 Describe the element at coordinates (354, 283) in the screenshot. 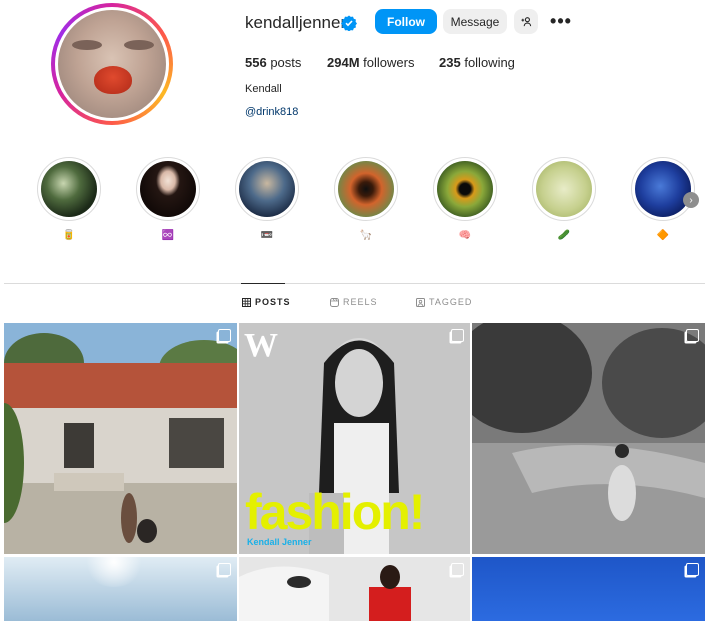

I see `tab-divider` at that location.